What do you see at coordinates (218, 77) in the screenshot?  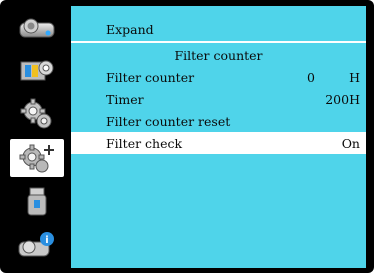 I see `menu-item-filter-counter: Filter counter 0 H` at bounding box center [218, 77].